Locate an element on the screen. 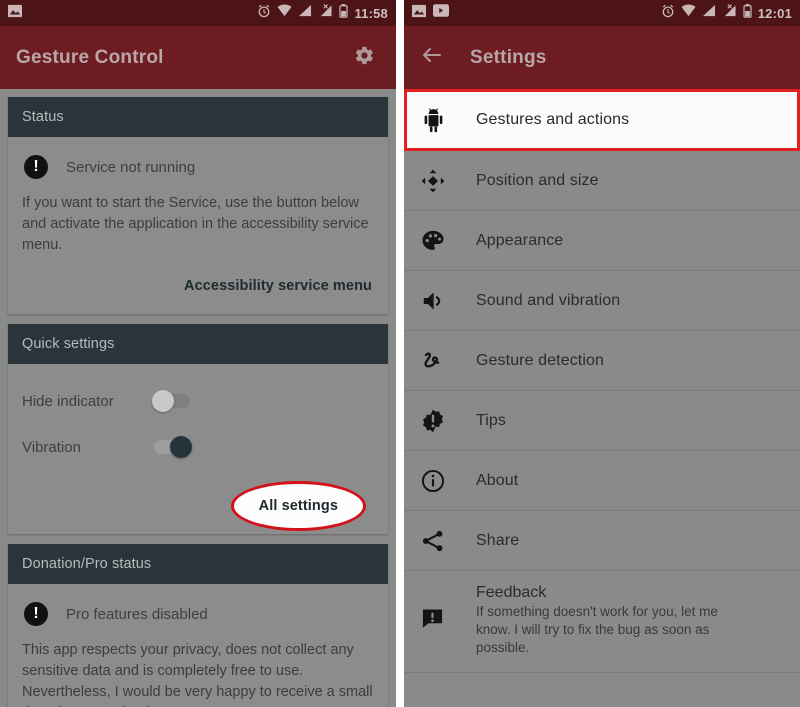 The height and width of the screenshot is (707, 800). share-icon is located at coordinates (448, 541).